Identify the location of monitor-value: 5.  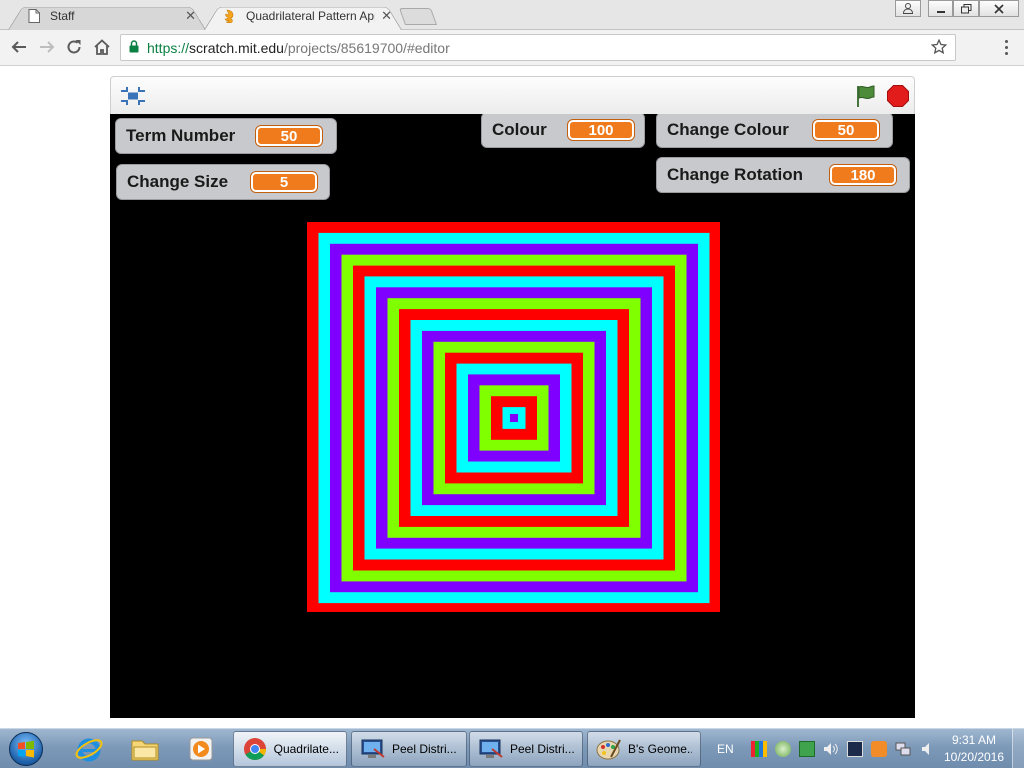
(284, 182).